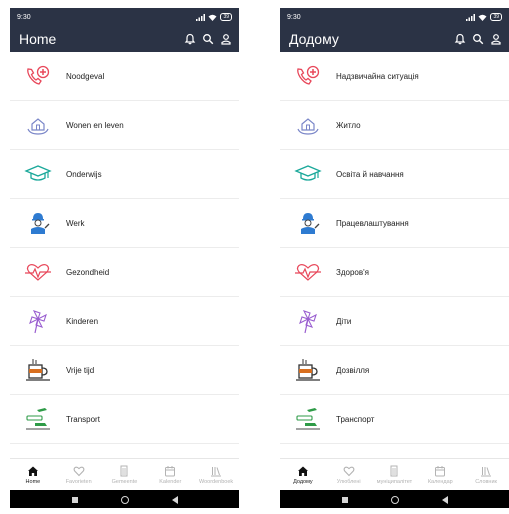 This screenshot has width=509, height=514. I want to click on category-label: Wonen en leven, so click(95, 125).